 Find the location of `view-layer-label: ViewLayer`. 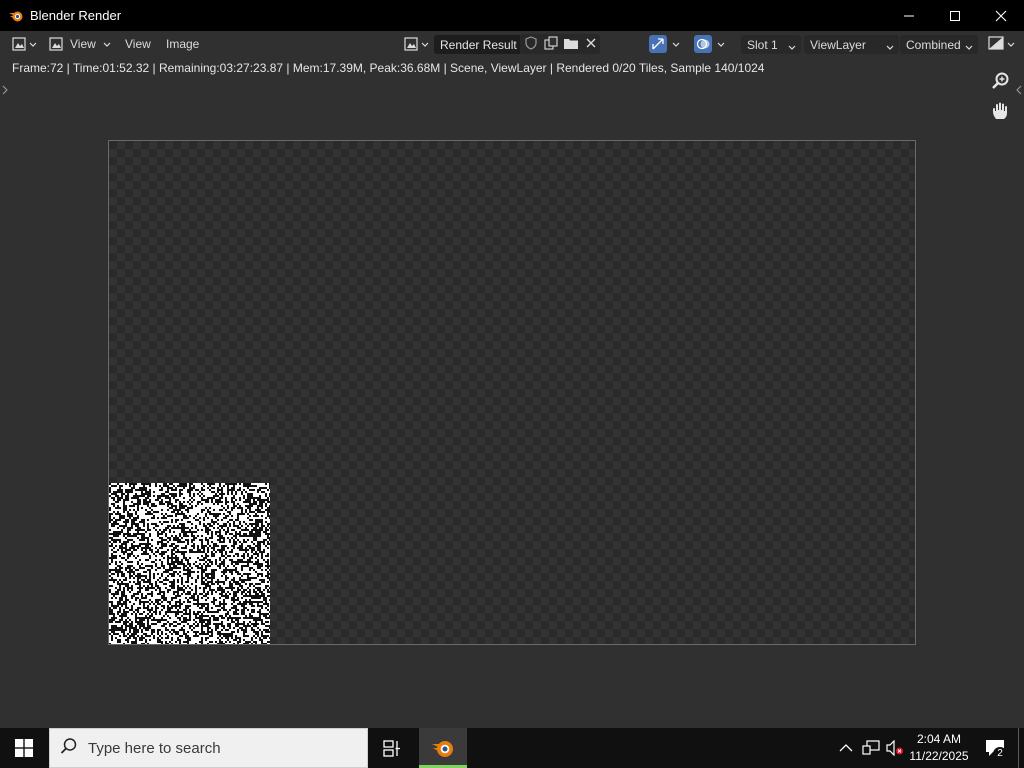

view-layer-label: ViewLayer is located at coordinates (838, 44).